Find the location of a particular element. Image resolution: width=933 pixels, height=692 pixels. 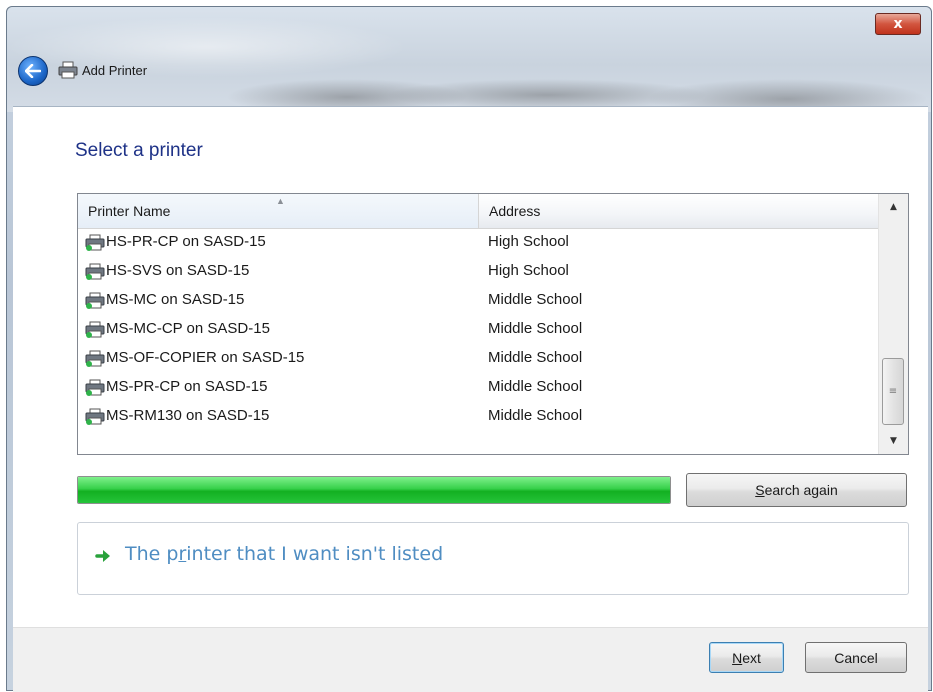

vertical-scrollbar: ▲ ≡ ▼ is located at coordinates (893, 324).